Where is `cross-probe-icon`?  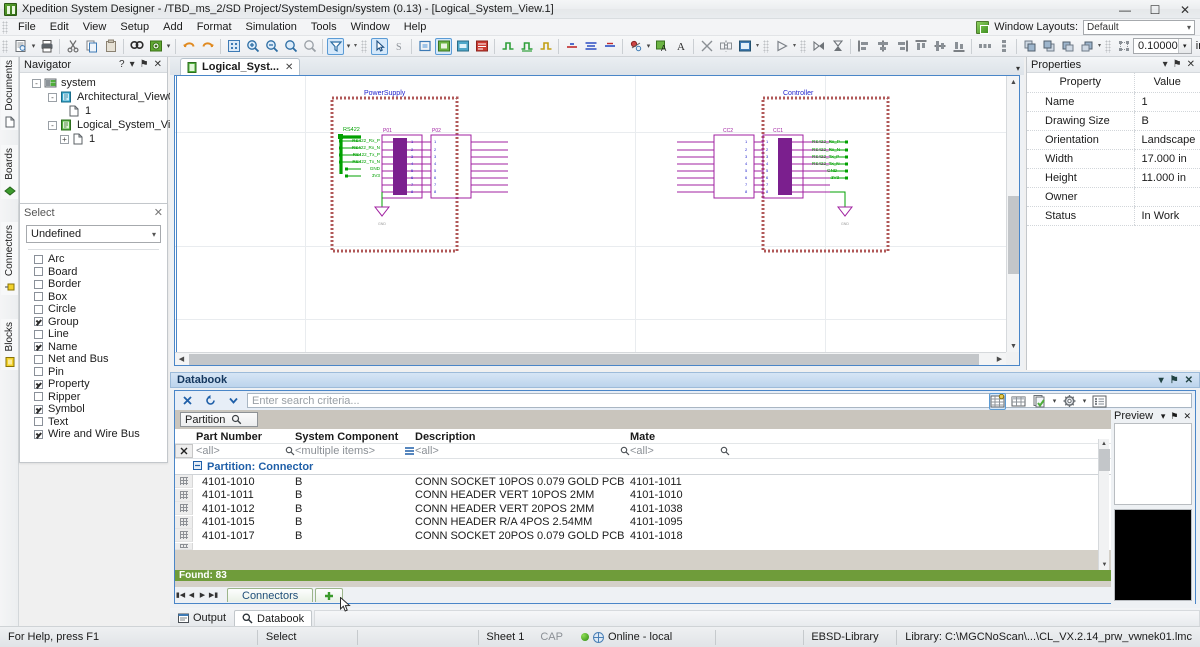
cross-probe-icon is located at coordinates (706, 46).